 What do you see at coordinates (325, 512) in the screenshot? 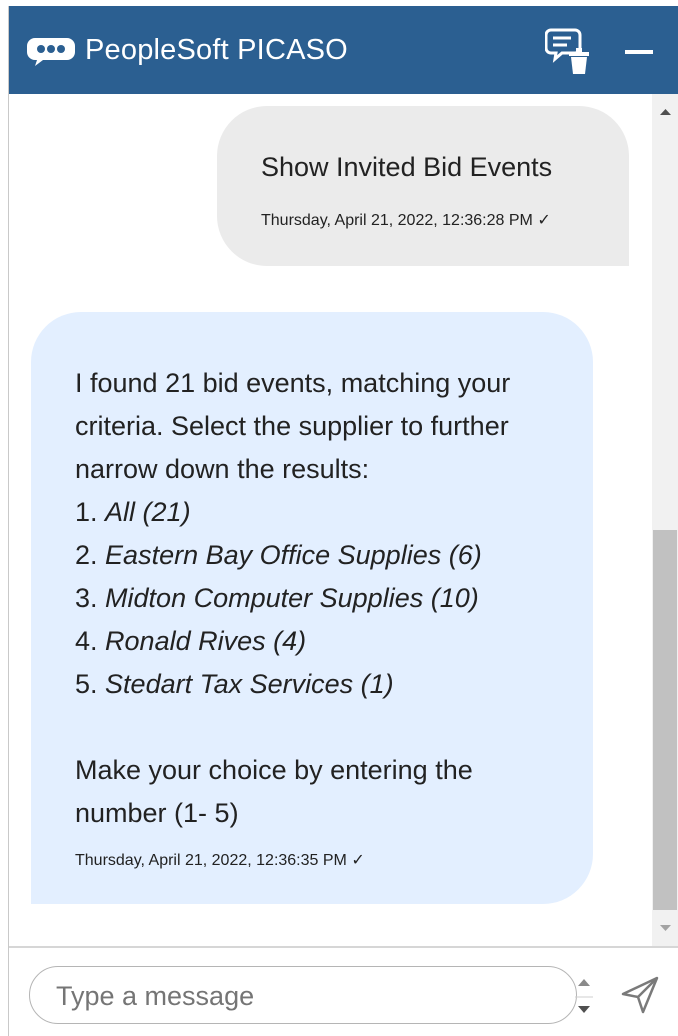
I see `option-item-1: 1. All (21)` at bounding box center [325, 512].